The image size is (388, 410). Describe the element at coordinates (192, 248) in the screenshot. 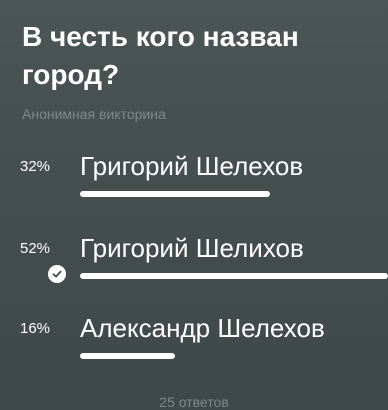

I see `option-label: Григорий Шелихов` at that location.